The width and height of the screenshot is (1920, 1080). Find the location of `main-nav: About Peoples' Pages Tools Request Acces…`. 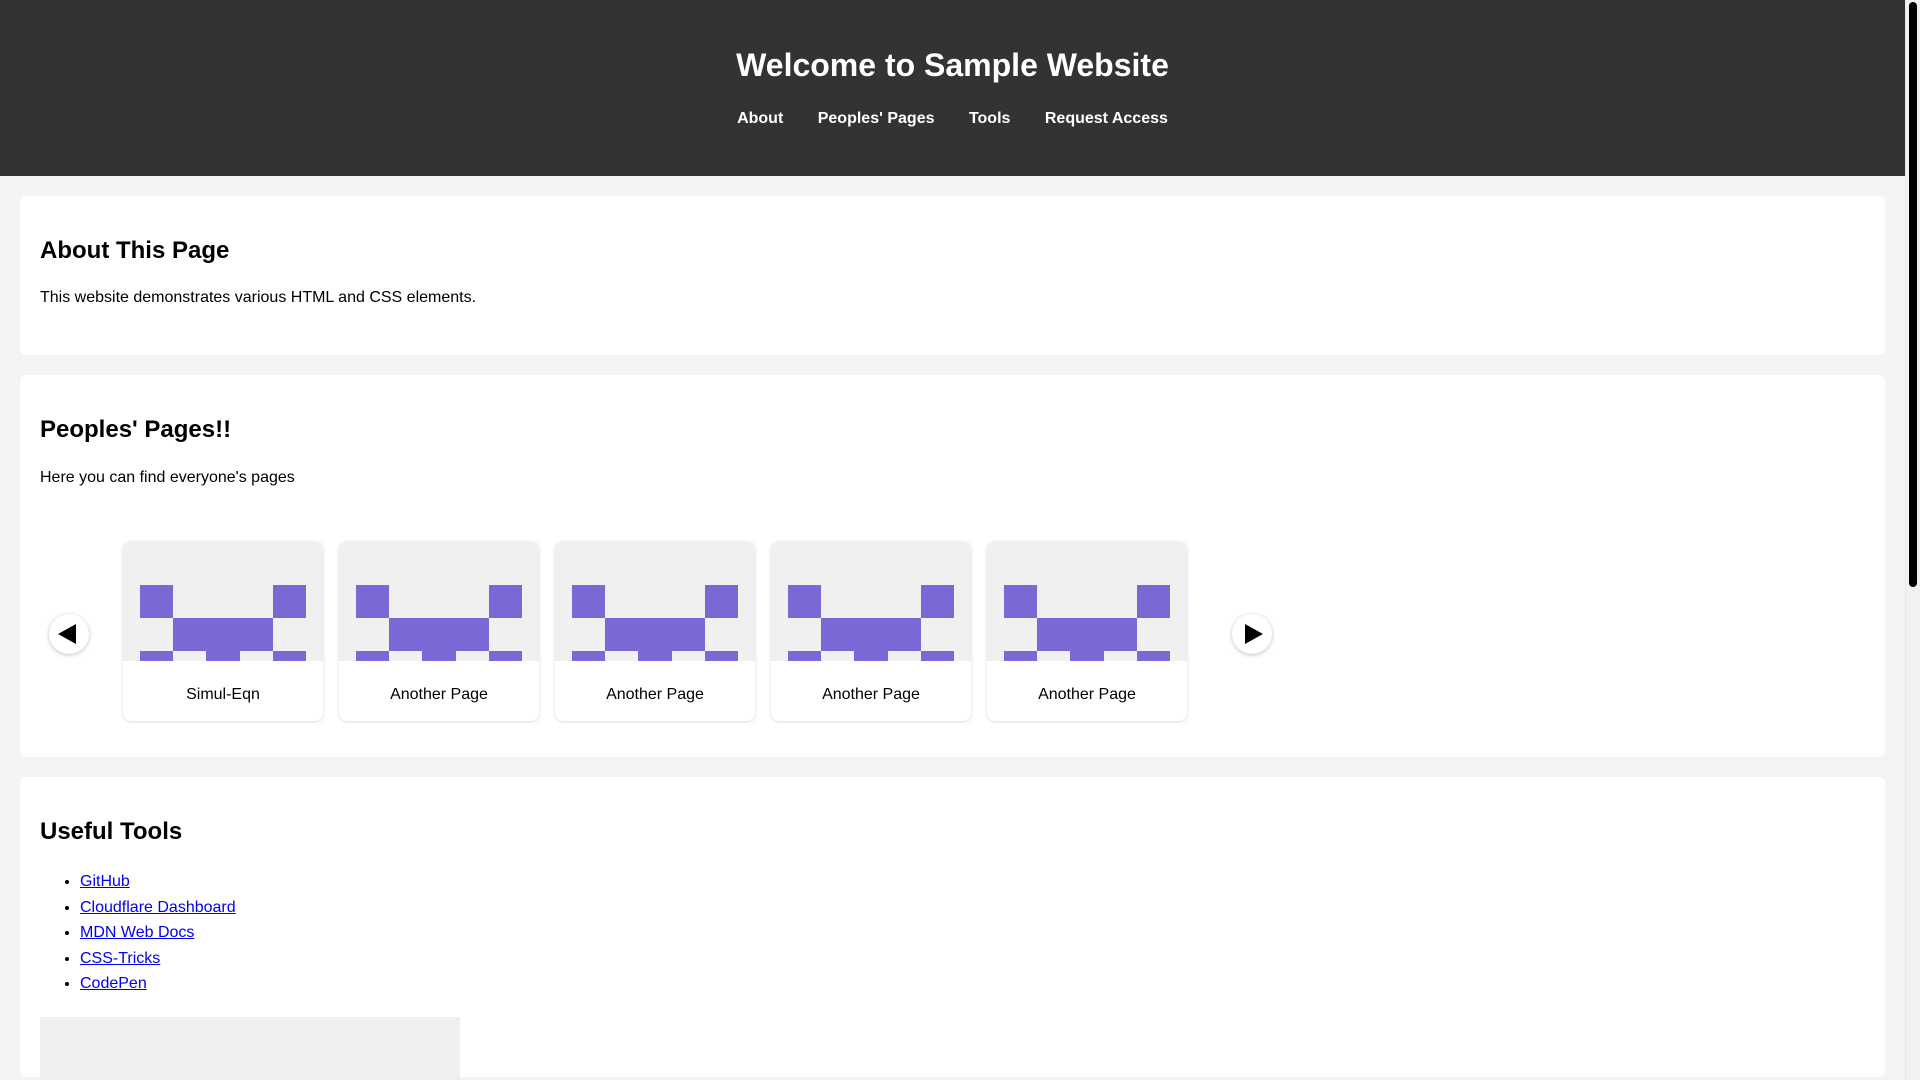

main-nav: About Peoples' Pages Tools Request Acces… is located at coordinates (952, 119).